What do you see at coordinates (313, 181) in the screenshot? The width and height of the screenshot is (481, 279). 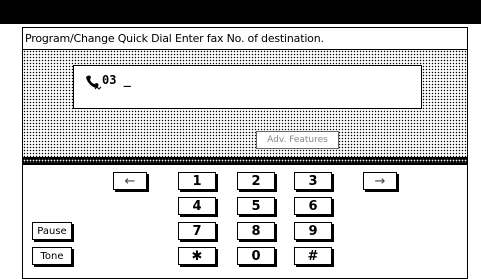 I see `key-3: 3` at bounding box center [313, 181].